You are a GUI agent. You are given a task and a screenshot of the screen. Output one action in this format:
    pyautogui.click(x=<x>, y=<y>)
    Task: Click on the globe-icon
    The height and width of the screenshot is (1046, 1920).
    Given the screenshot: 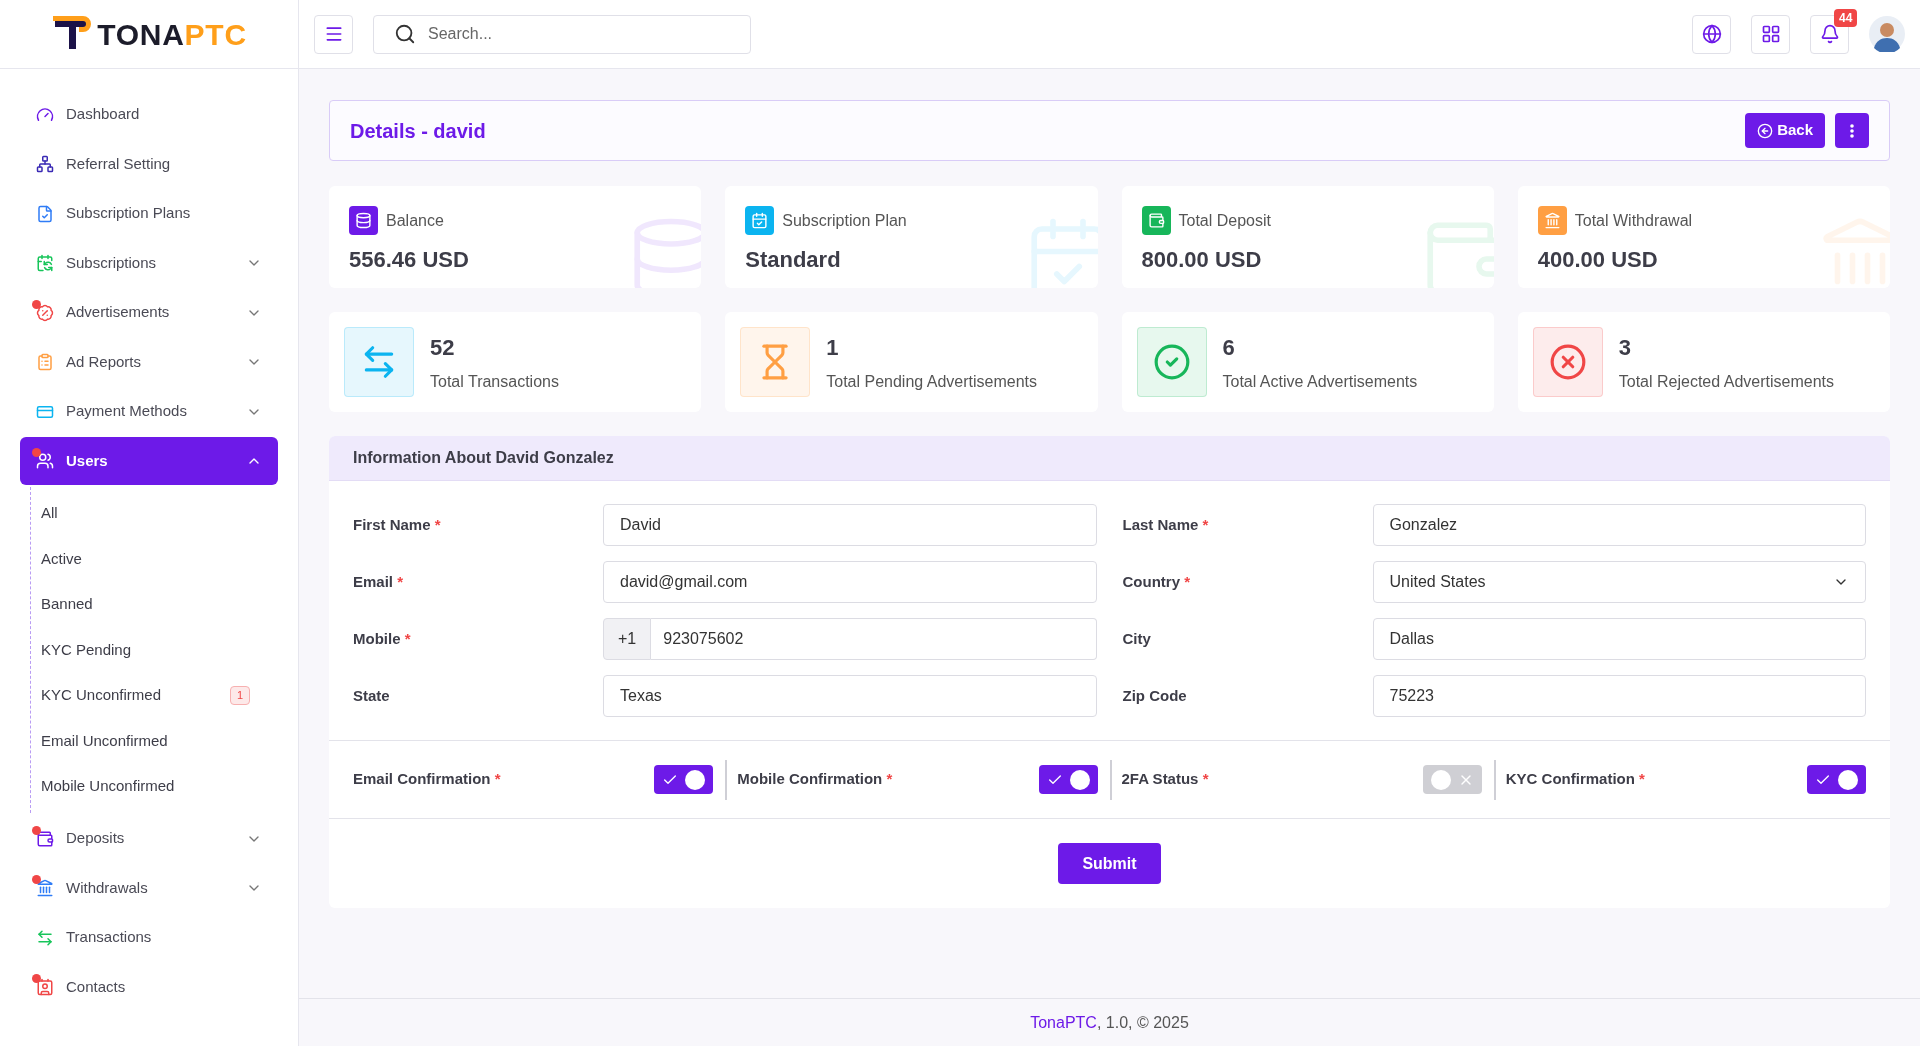 What is the action you would take?
    pyautogui.click(x=1711, y=34)
    